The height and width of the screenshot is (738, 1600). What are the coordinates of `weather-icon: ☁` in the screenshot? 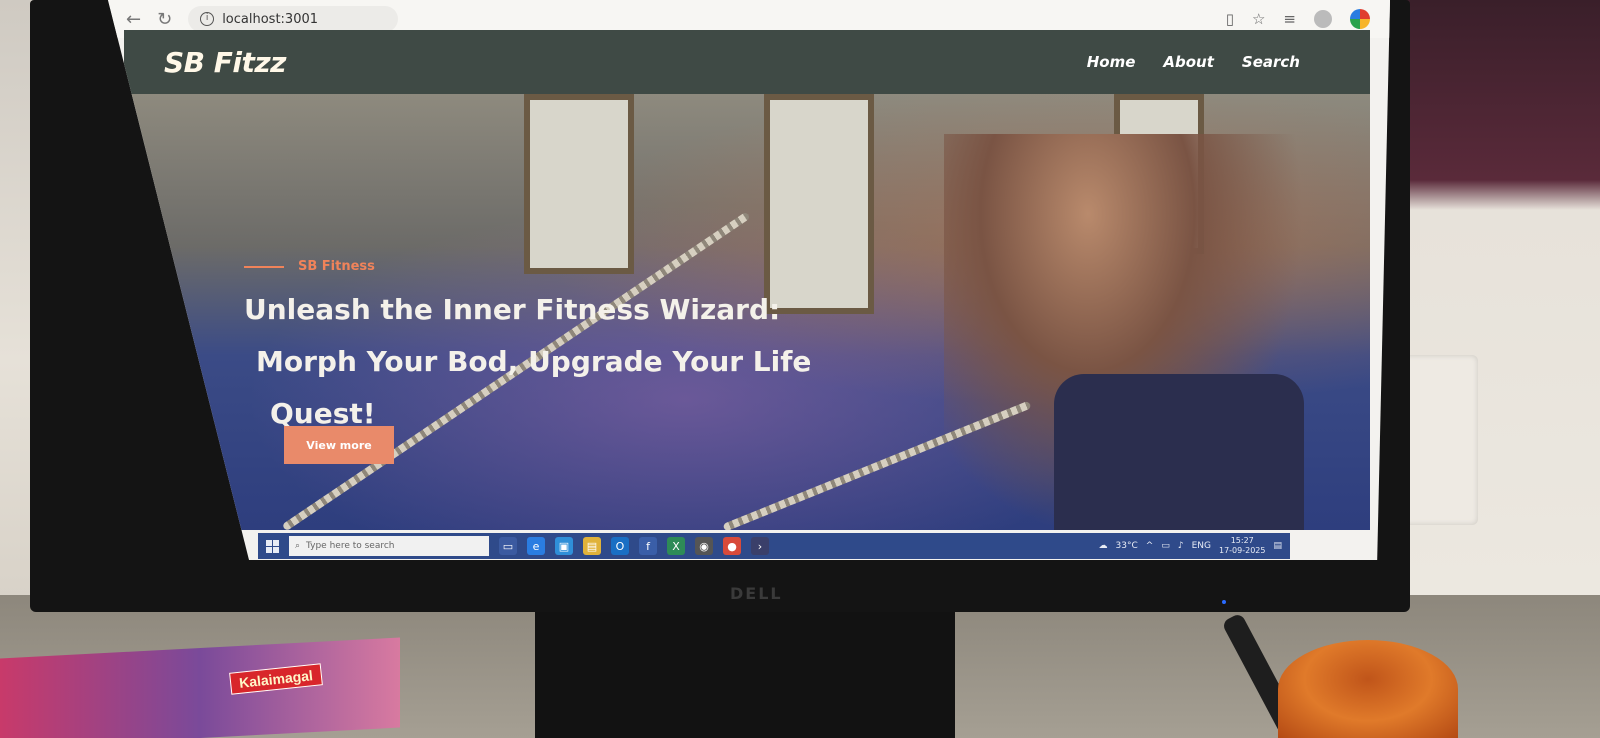 It's located at (1103, 546).